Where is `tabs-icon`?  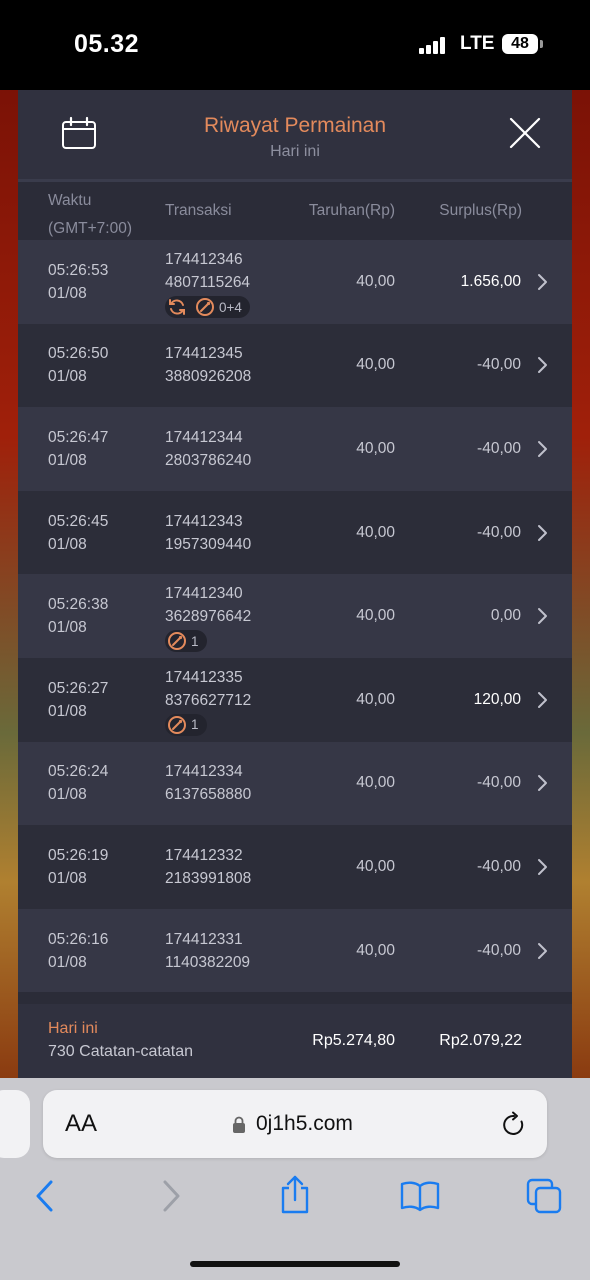
tabs-icon is located at coordinates (545, 1196).